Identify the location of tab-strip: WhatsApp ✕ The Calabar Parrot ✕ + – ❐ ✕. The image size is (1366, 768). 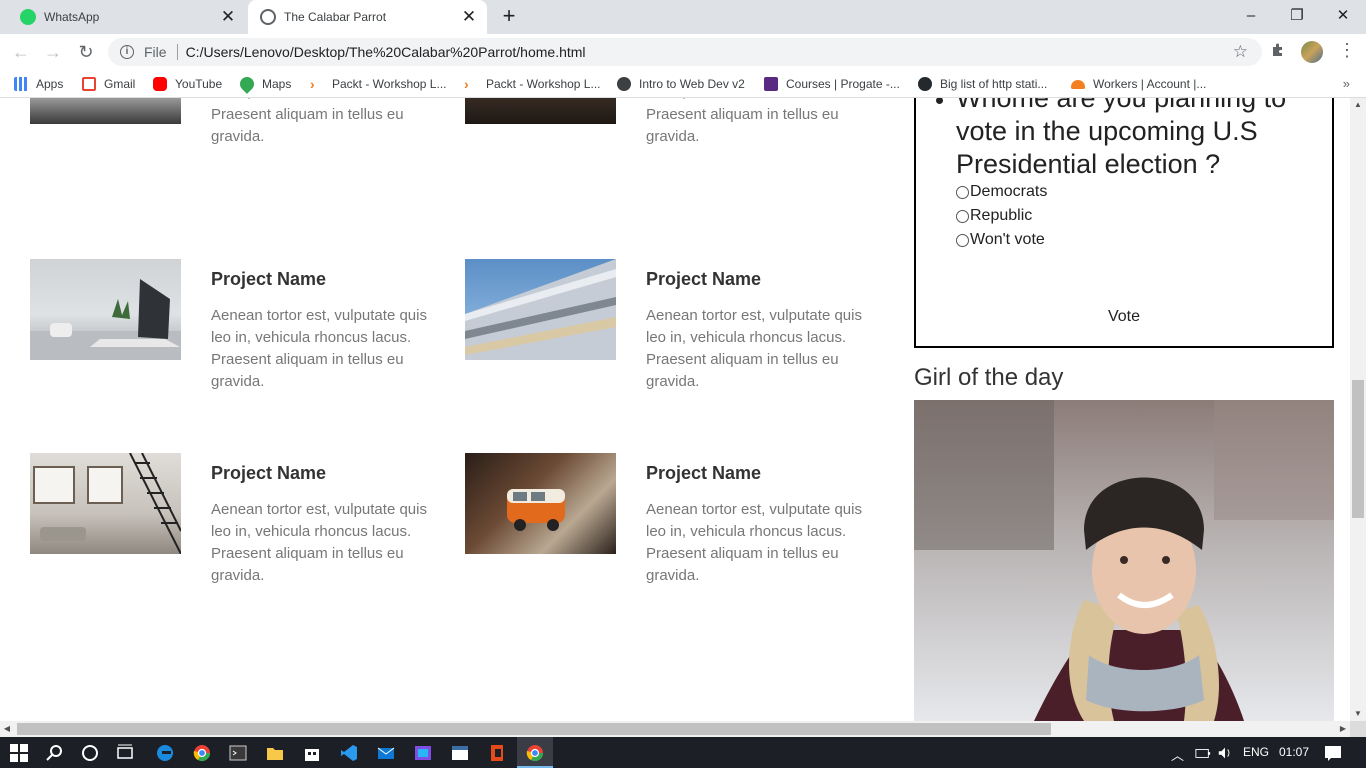
(683, 17).